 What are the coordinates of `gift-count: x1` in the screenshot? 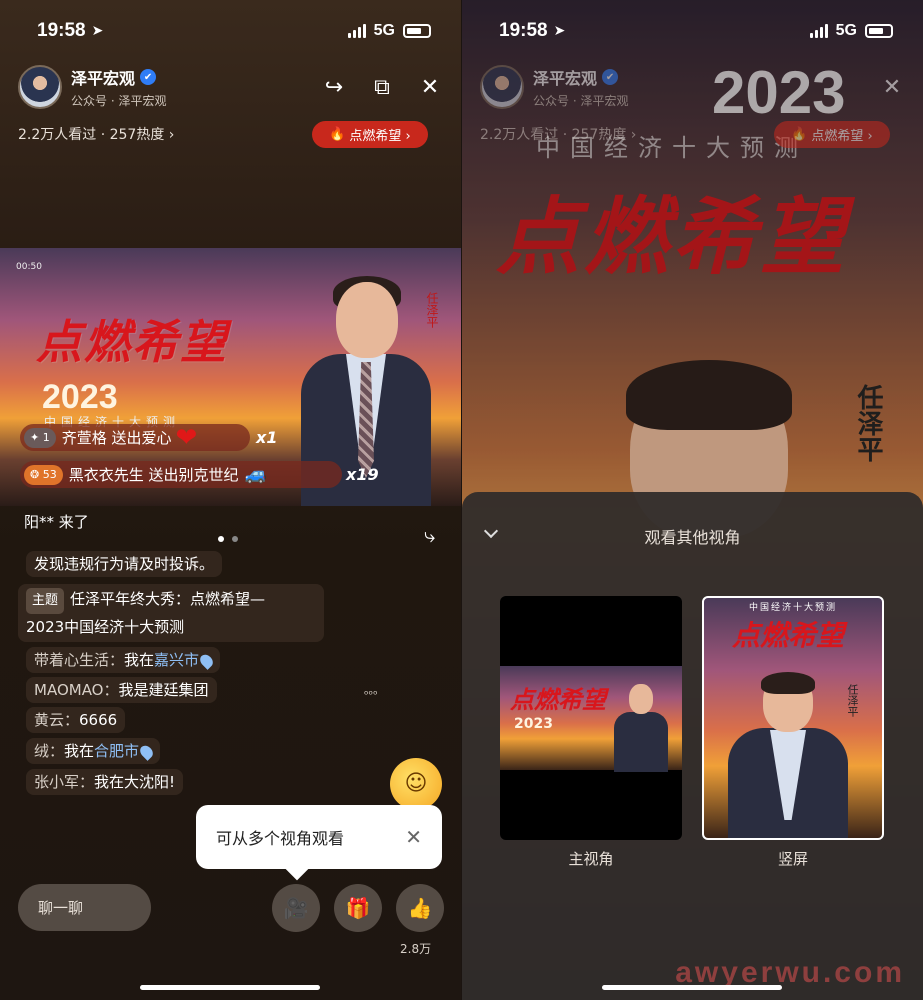 It's located at (267, 437).